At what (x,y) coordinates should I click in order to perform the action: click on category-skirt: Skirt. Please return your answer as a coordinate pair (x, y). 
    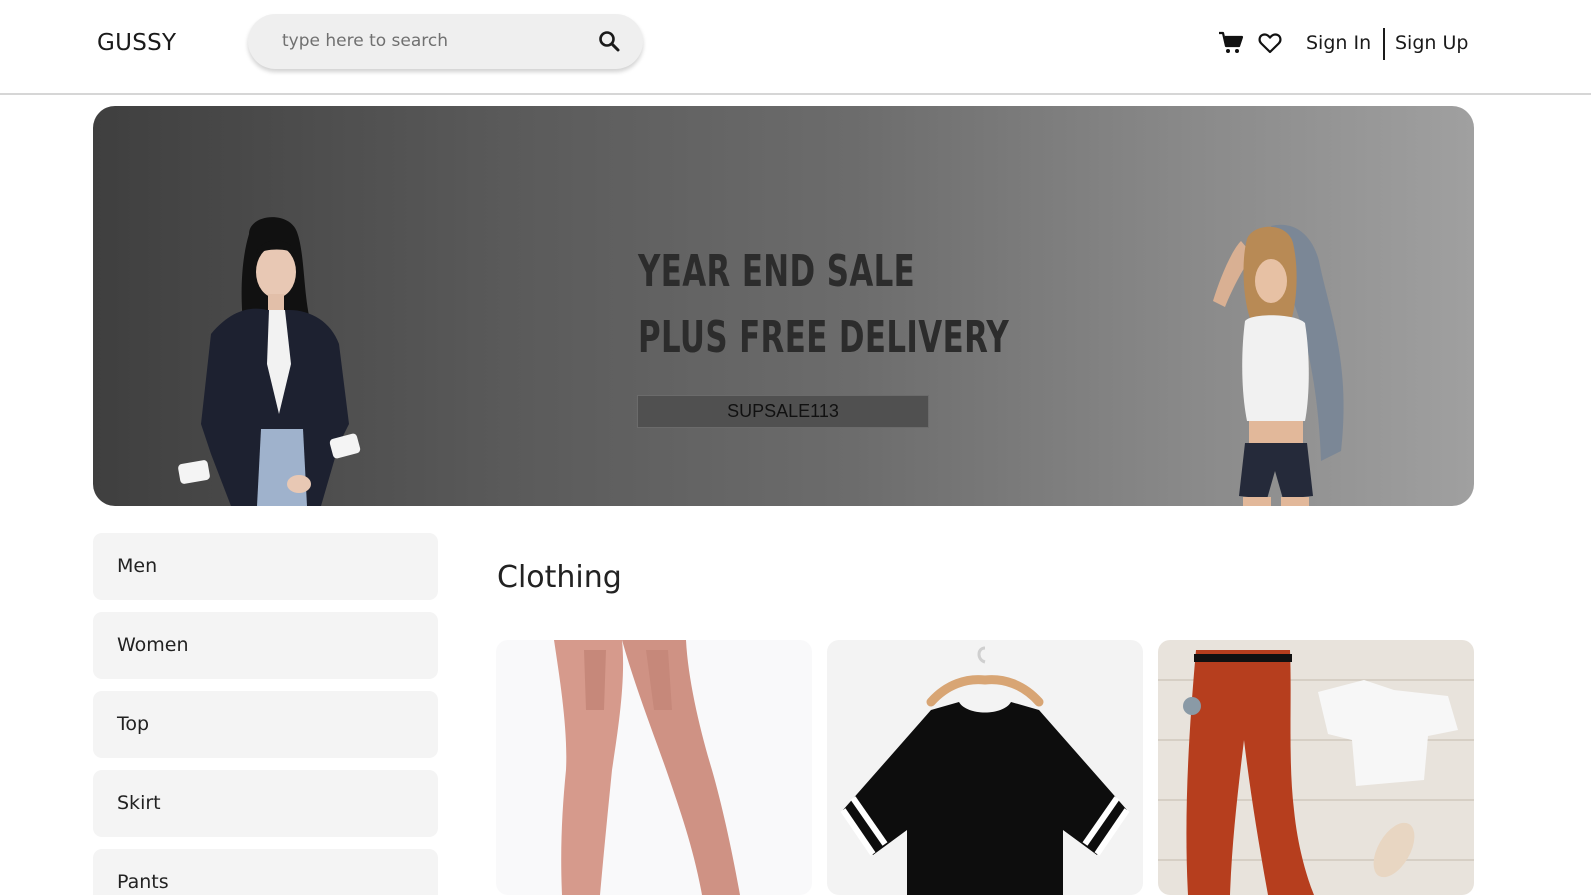
    Looking at the image, I should click on (265, 803).